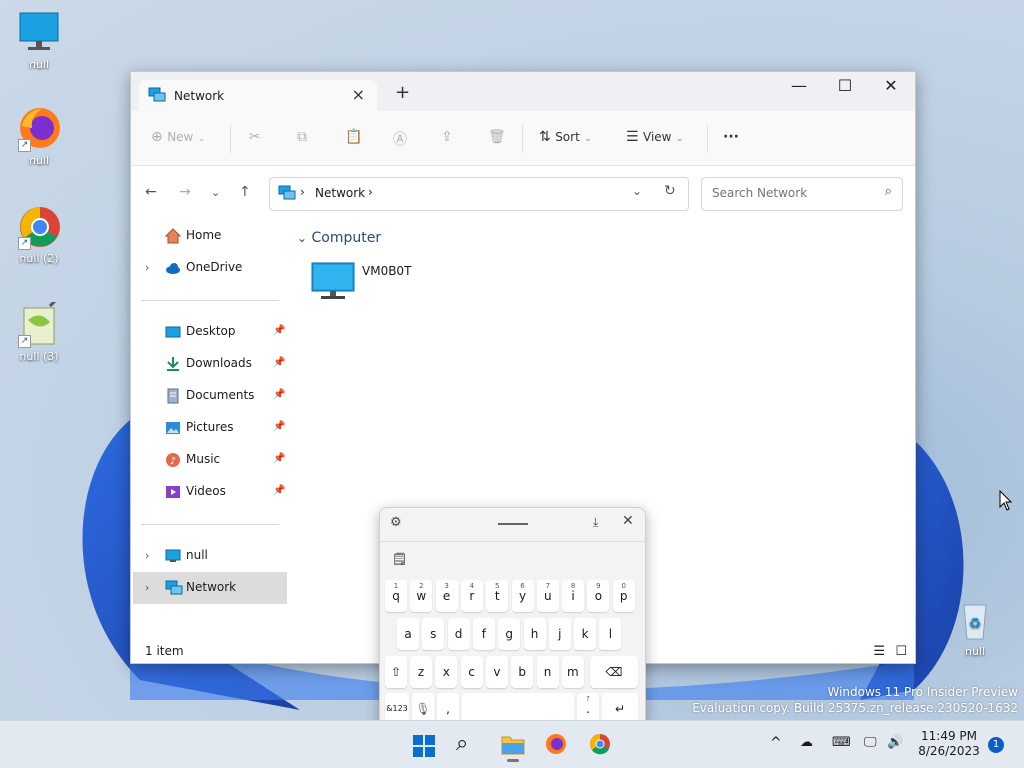 The height and width of the screenshot is (768, 1024). What do you see at coordinates (996, 745) in the screenshot?
I see `notification-badge: 1` at bounding box center [996, 745].